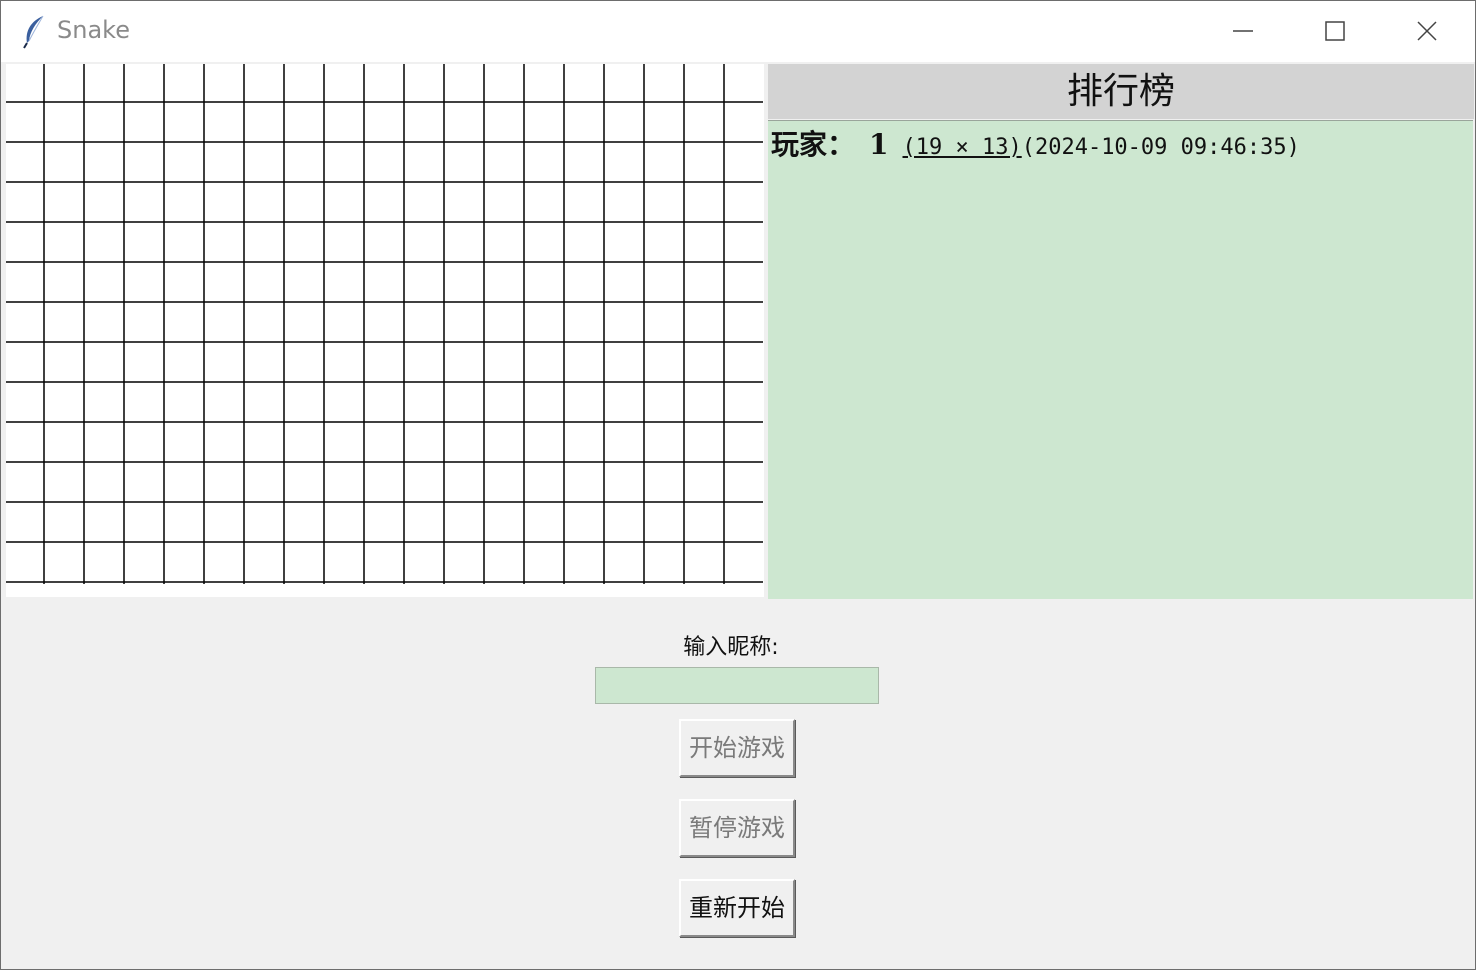 This screenshot has width=1476, height=970. What do you see at coordinates (962, 147) in the screenshot?
I see `entry-board-size: (19 × 13)` at bounding box center [962, 147].